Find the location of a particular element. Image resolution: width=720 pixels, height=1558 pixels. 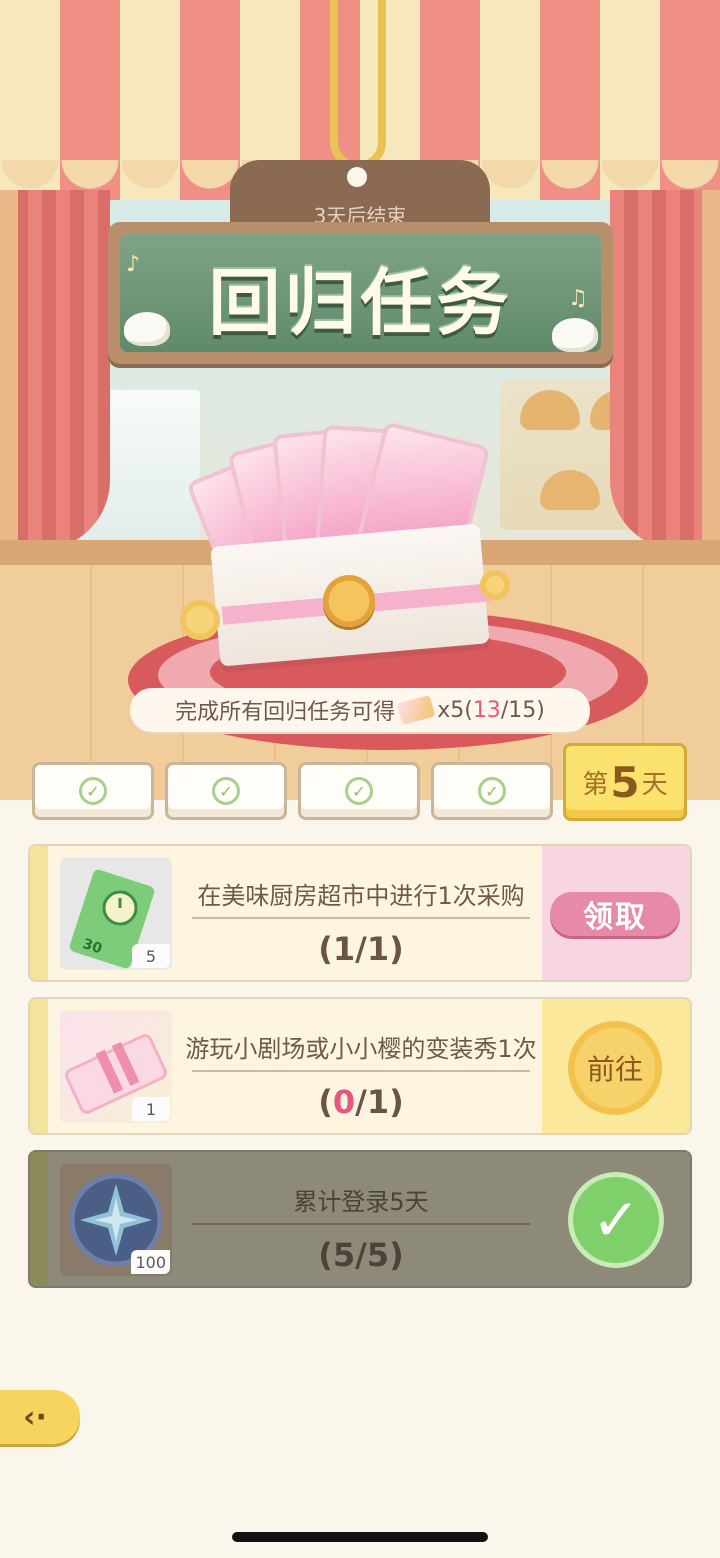

task-progress: (0/1) is located at coordinates (361, 1102).